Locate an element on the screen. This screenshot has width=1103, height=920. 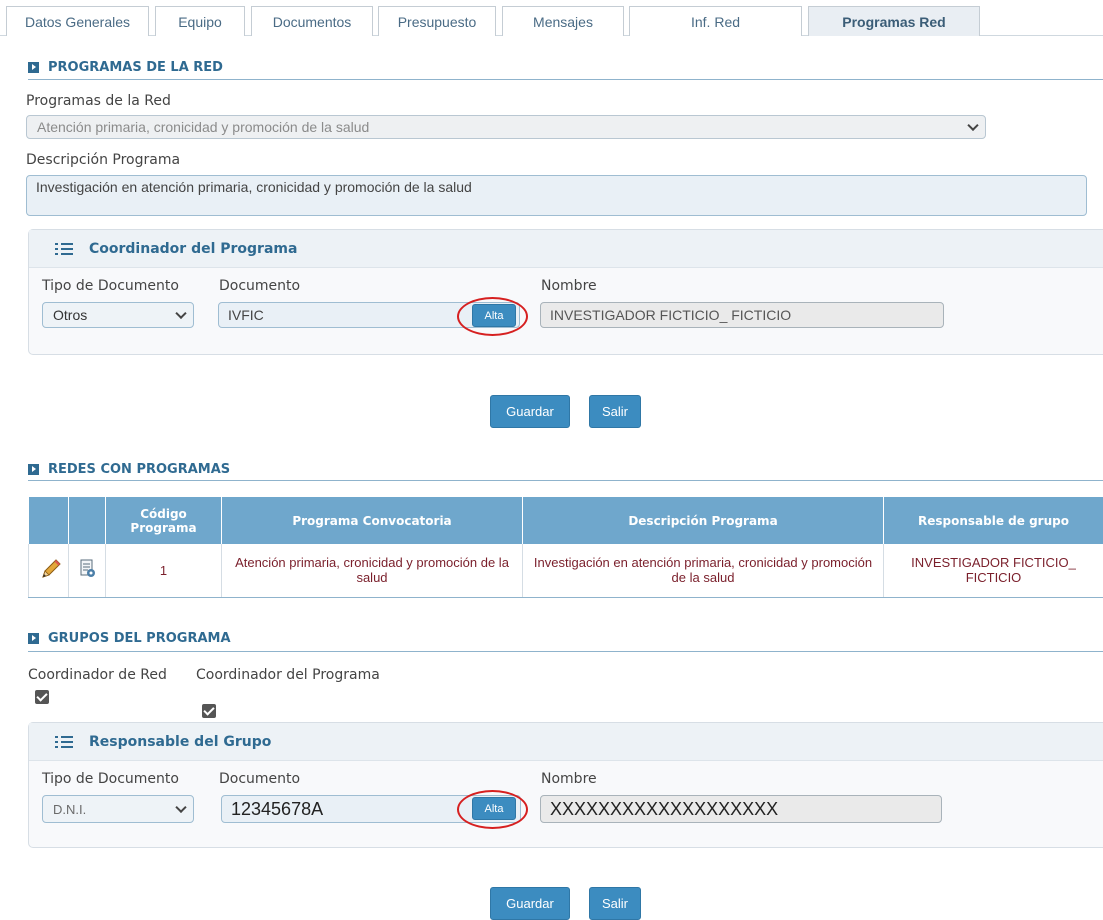
descripcion-label: Descripción Programa is located at coordinates (103, 160).